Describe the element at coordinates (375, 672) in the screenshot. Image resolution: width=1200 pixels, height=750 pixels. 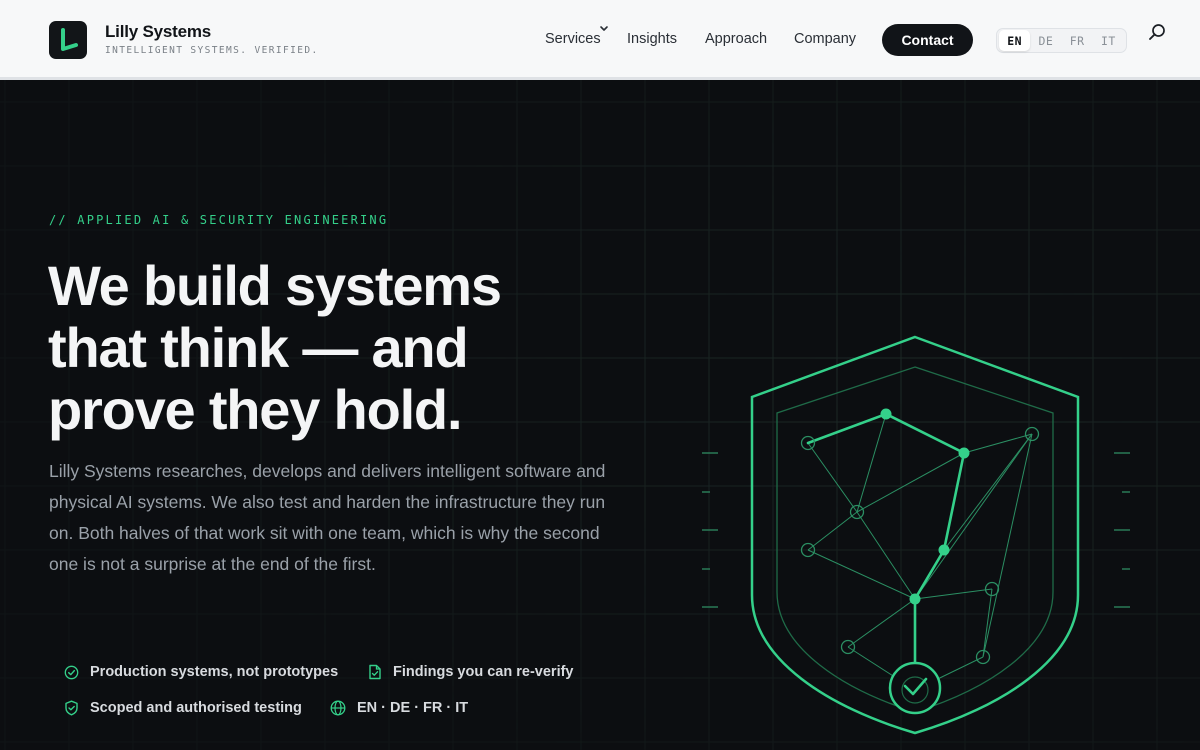
I see `document-check-icon` at that location.